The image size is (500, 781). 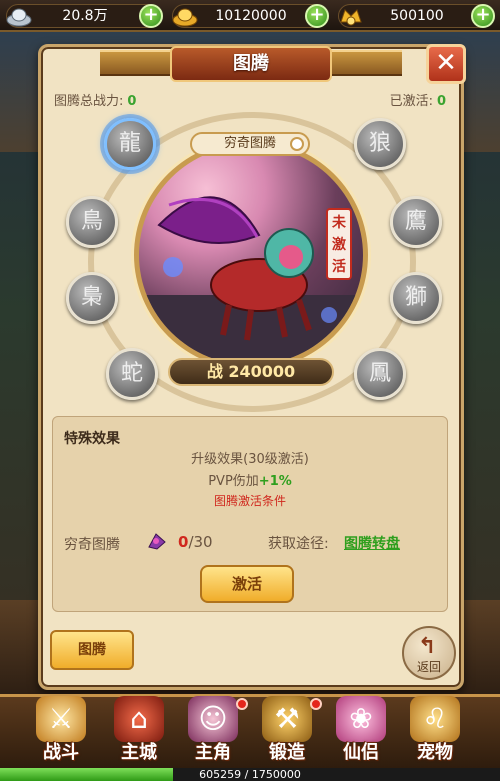 I want to click on wolf-icon: 狼, so click(x=379, y=143).